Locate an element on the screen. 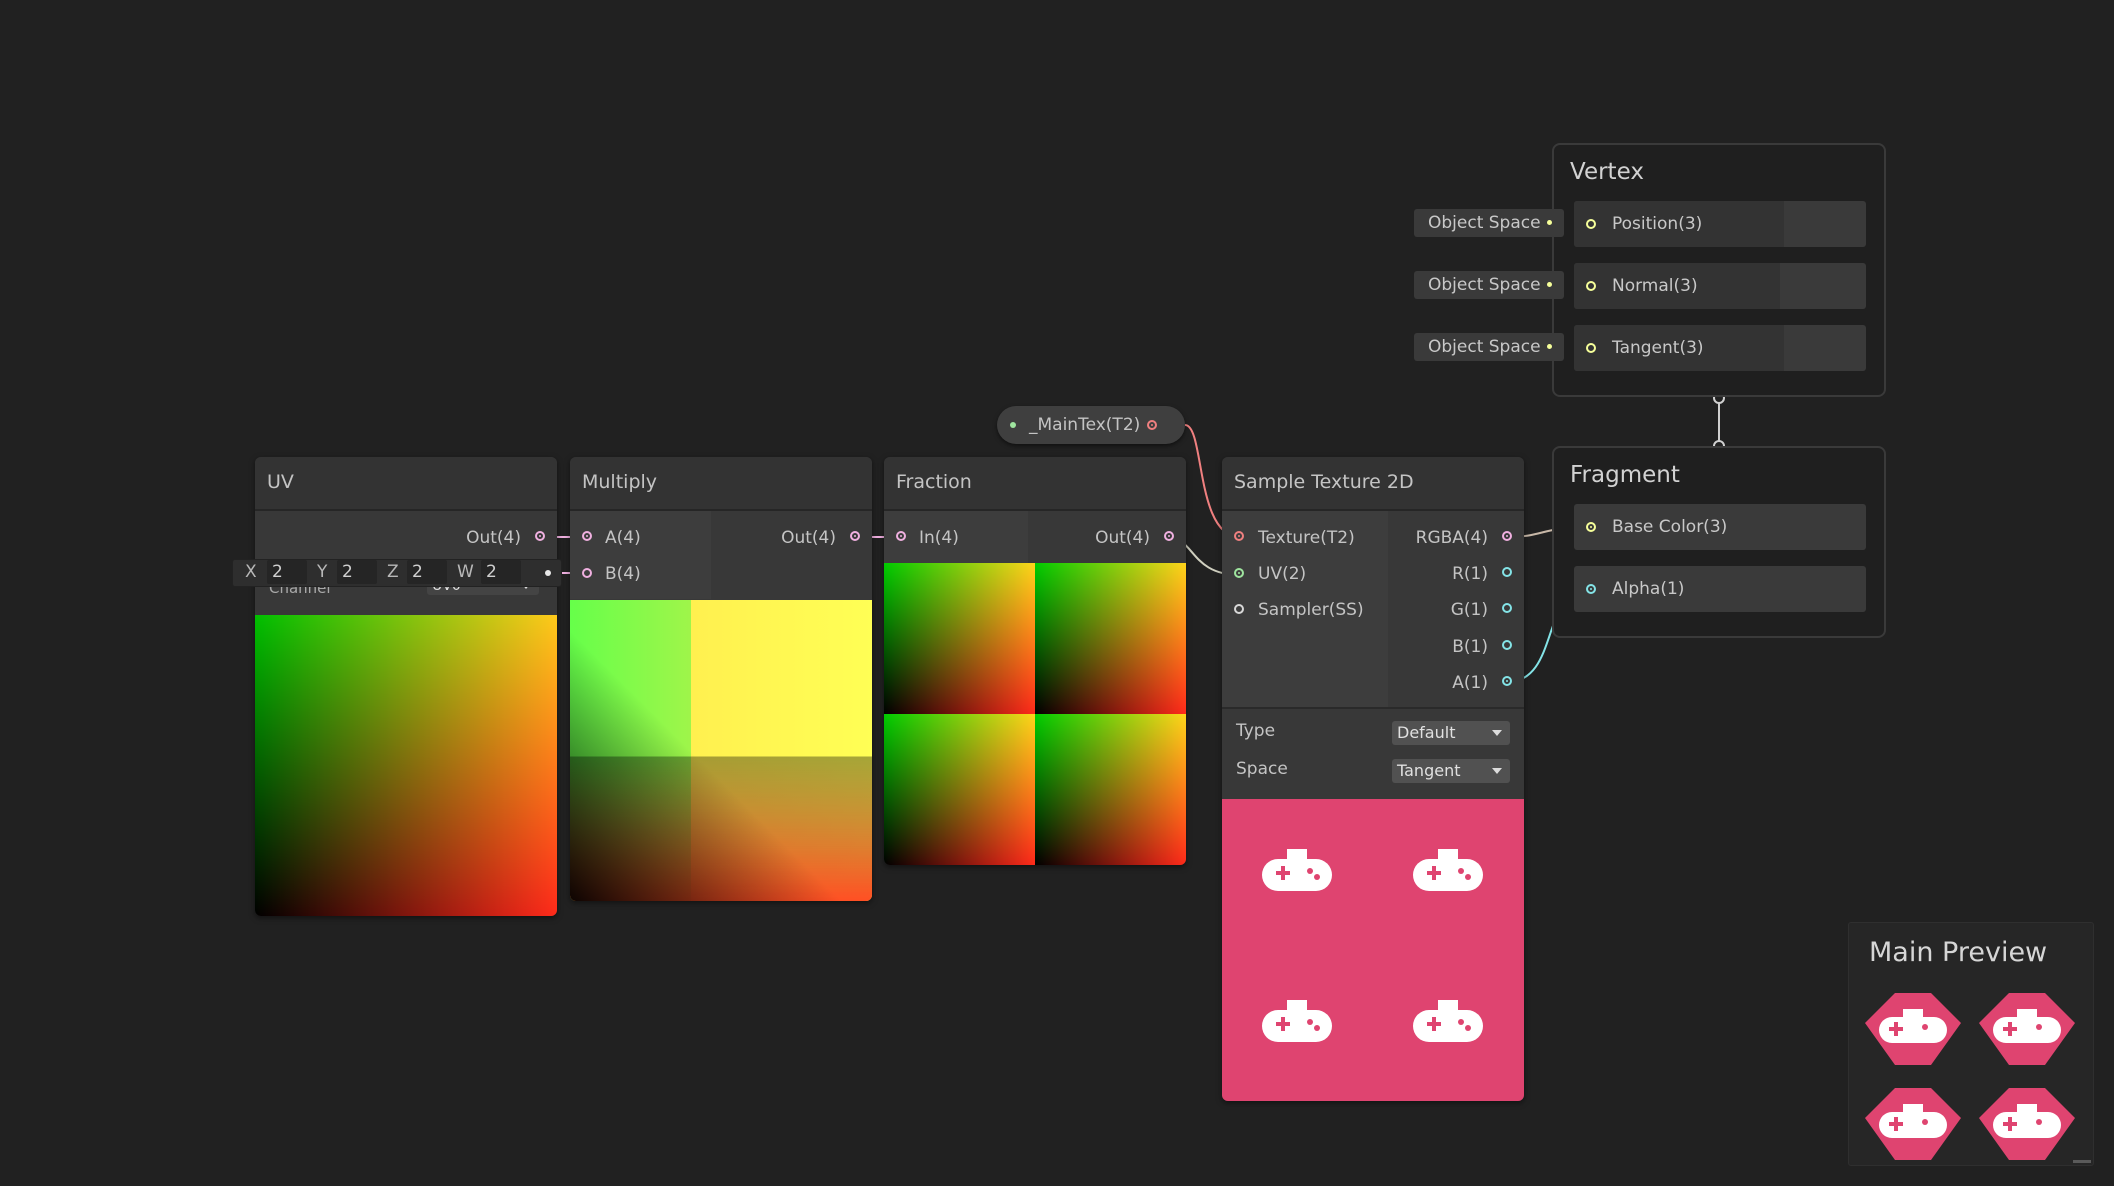  uv-preview is located at coordinates (406, 765).